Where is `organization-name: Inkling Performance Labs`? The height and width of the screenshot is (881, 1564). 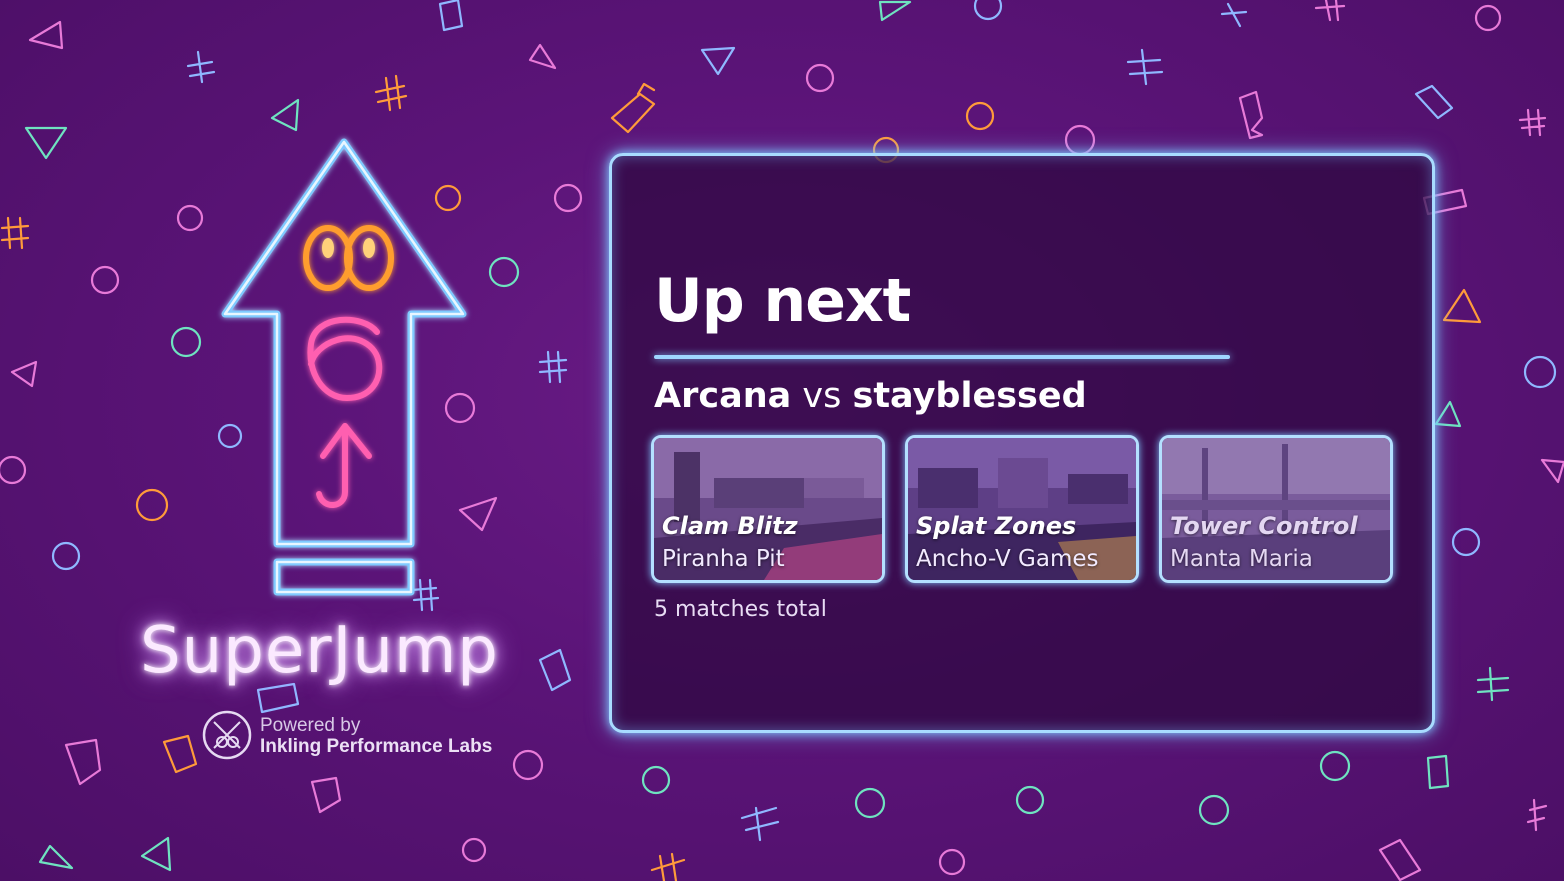 organization-name: Inkling Performance Labs is located at coordinates (376, 746).